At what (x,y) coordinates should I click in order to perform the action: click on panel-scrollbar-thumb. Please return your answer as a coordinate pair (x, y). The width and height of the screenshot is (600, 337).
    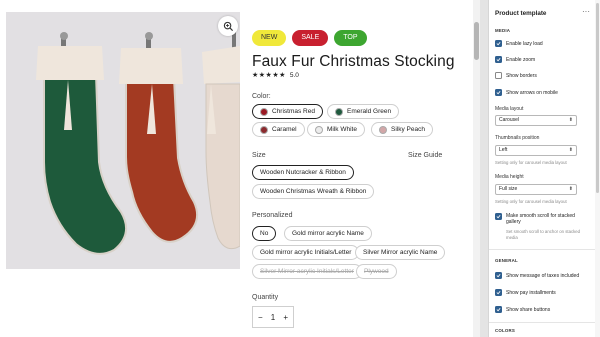
    Looking at the image, I should click on (597, 98).